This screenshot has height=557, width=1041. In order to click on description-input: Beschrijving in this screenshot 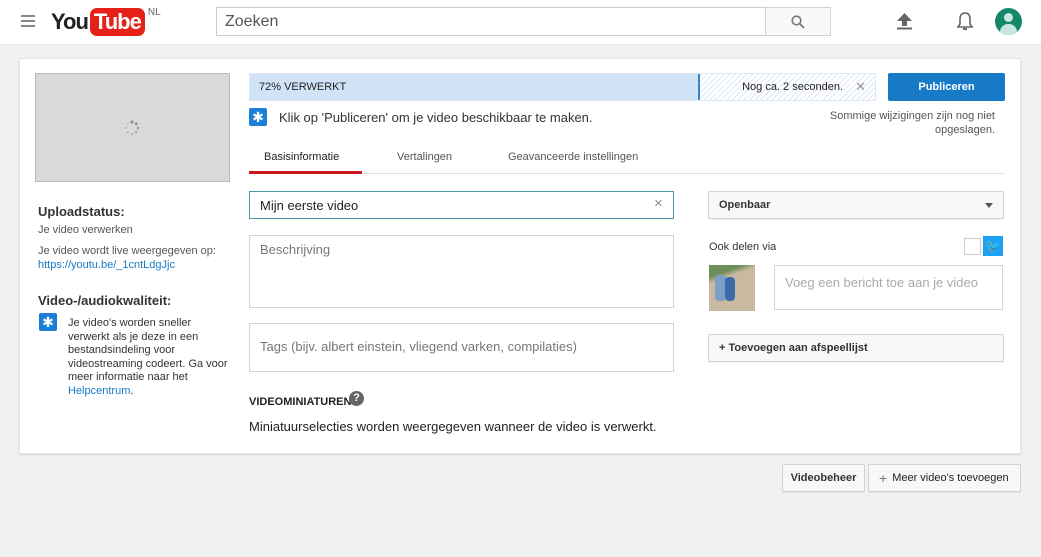, I will do `click(461, 271)`.